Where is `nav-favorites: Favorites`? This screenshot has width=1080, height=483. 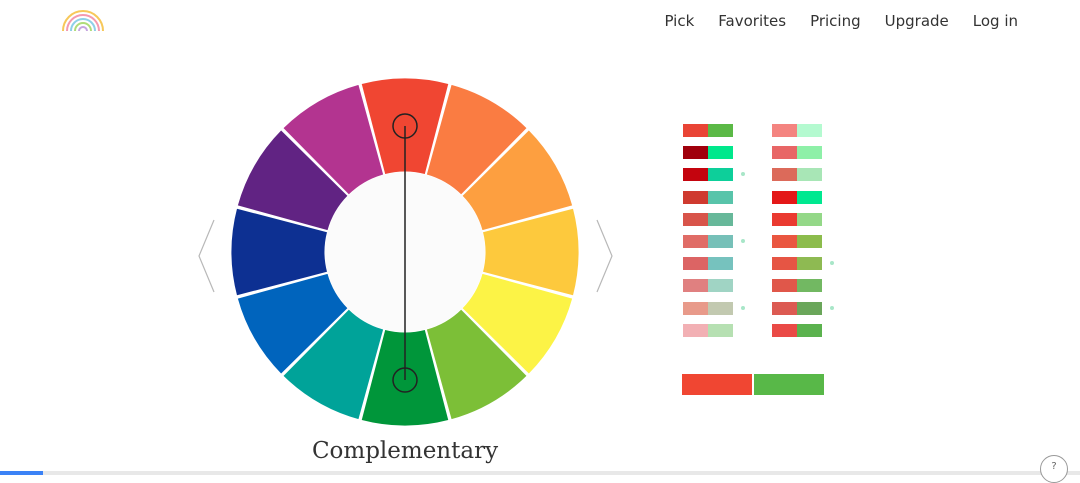
nav-favorites: Favorites is located at coordinates (752, 21).